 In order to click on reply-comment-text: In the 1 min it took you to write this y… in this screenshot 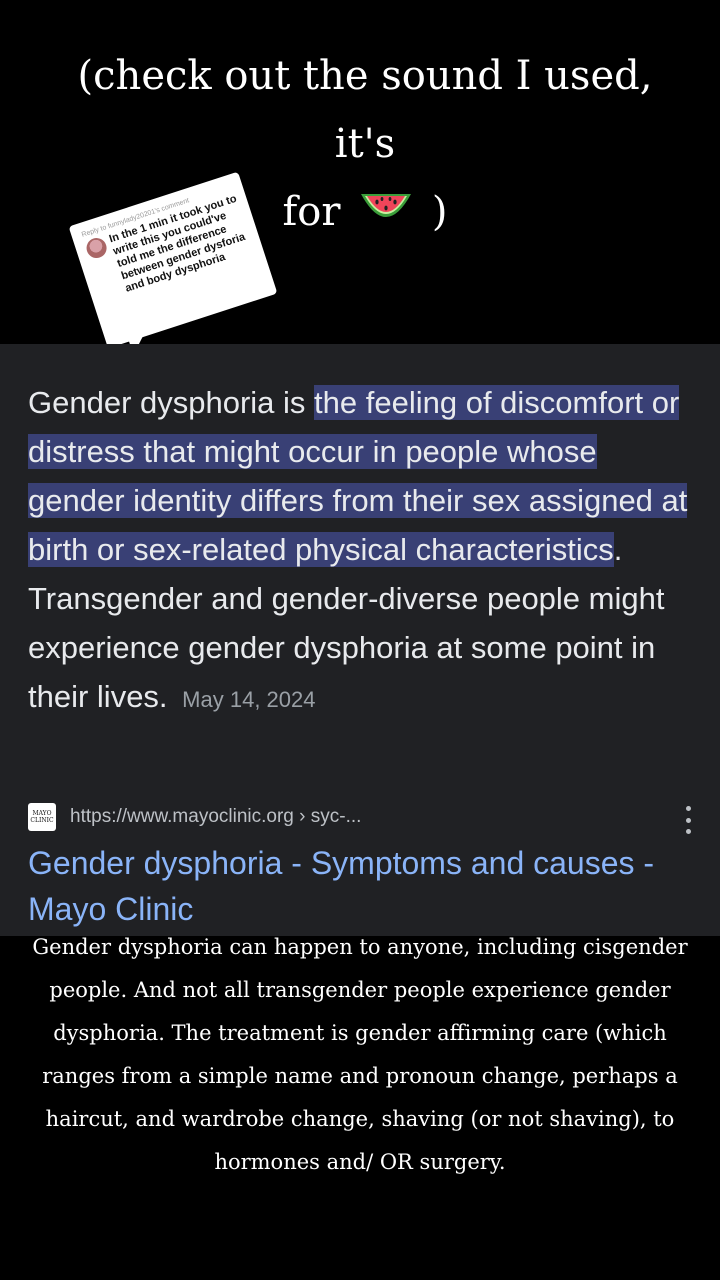, I will do `click(177, 243)`.